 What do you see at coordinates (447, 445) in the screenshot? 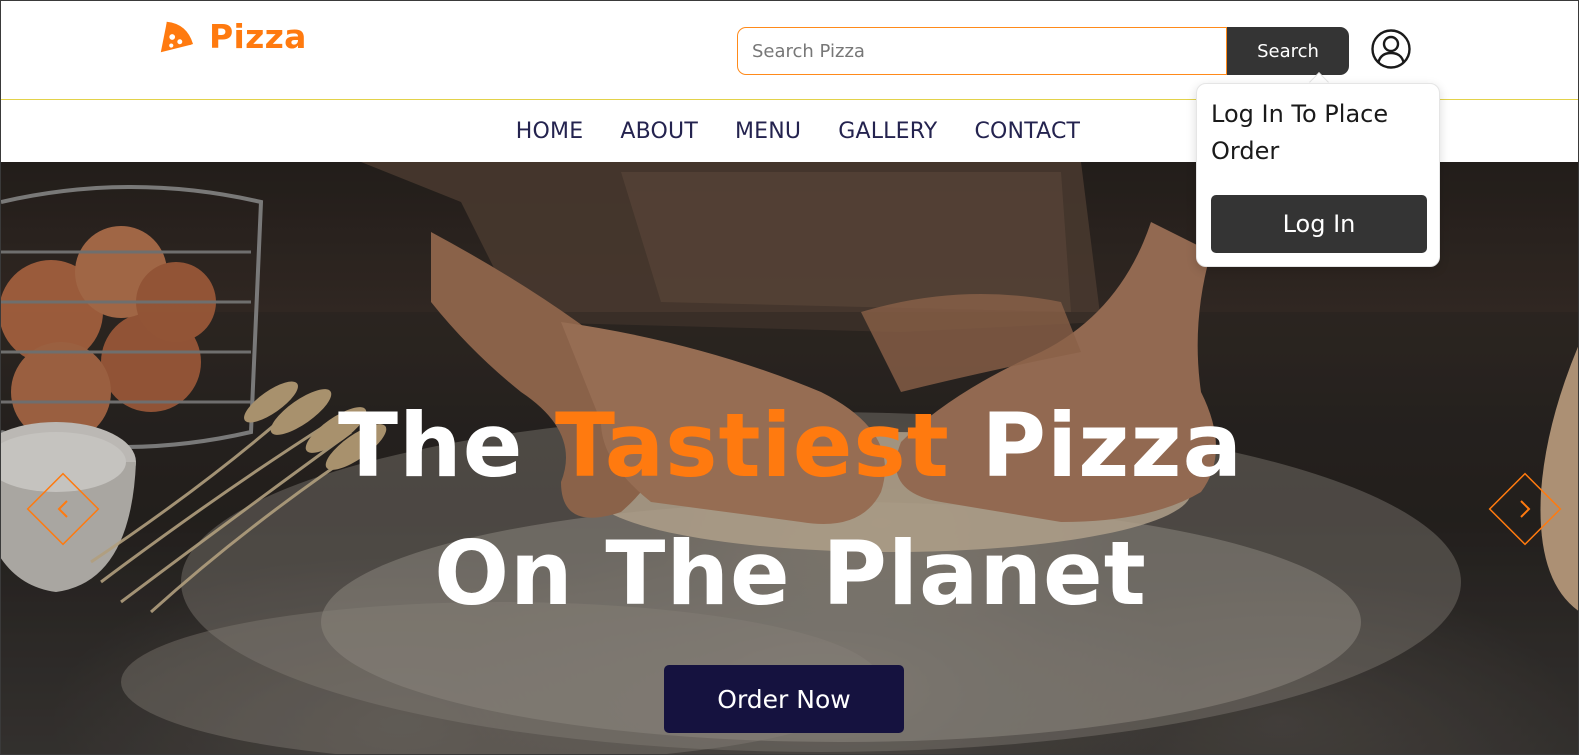
I see `hero-title-word1: The` at bounding box center [447, 445].